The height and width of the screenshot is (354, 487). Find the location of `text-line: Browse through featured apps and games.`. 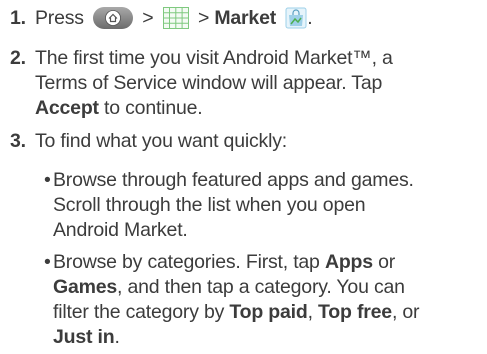

text-line: Browse through featured apps and games. is located at coordinates (233, 180).